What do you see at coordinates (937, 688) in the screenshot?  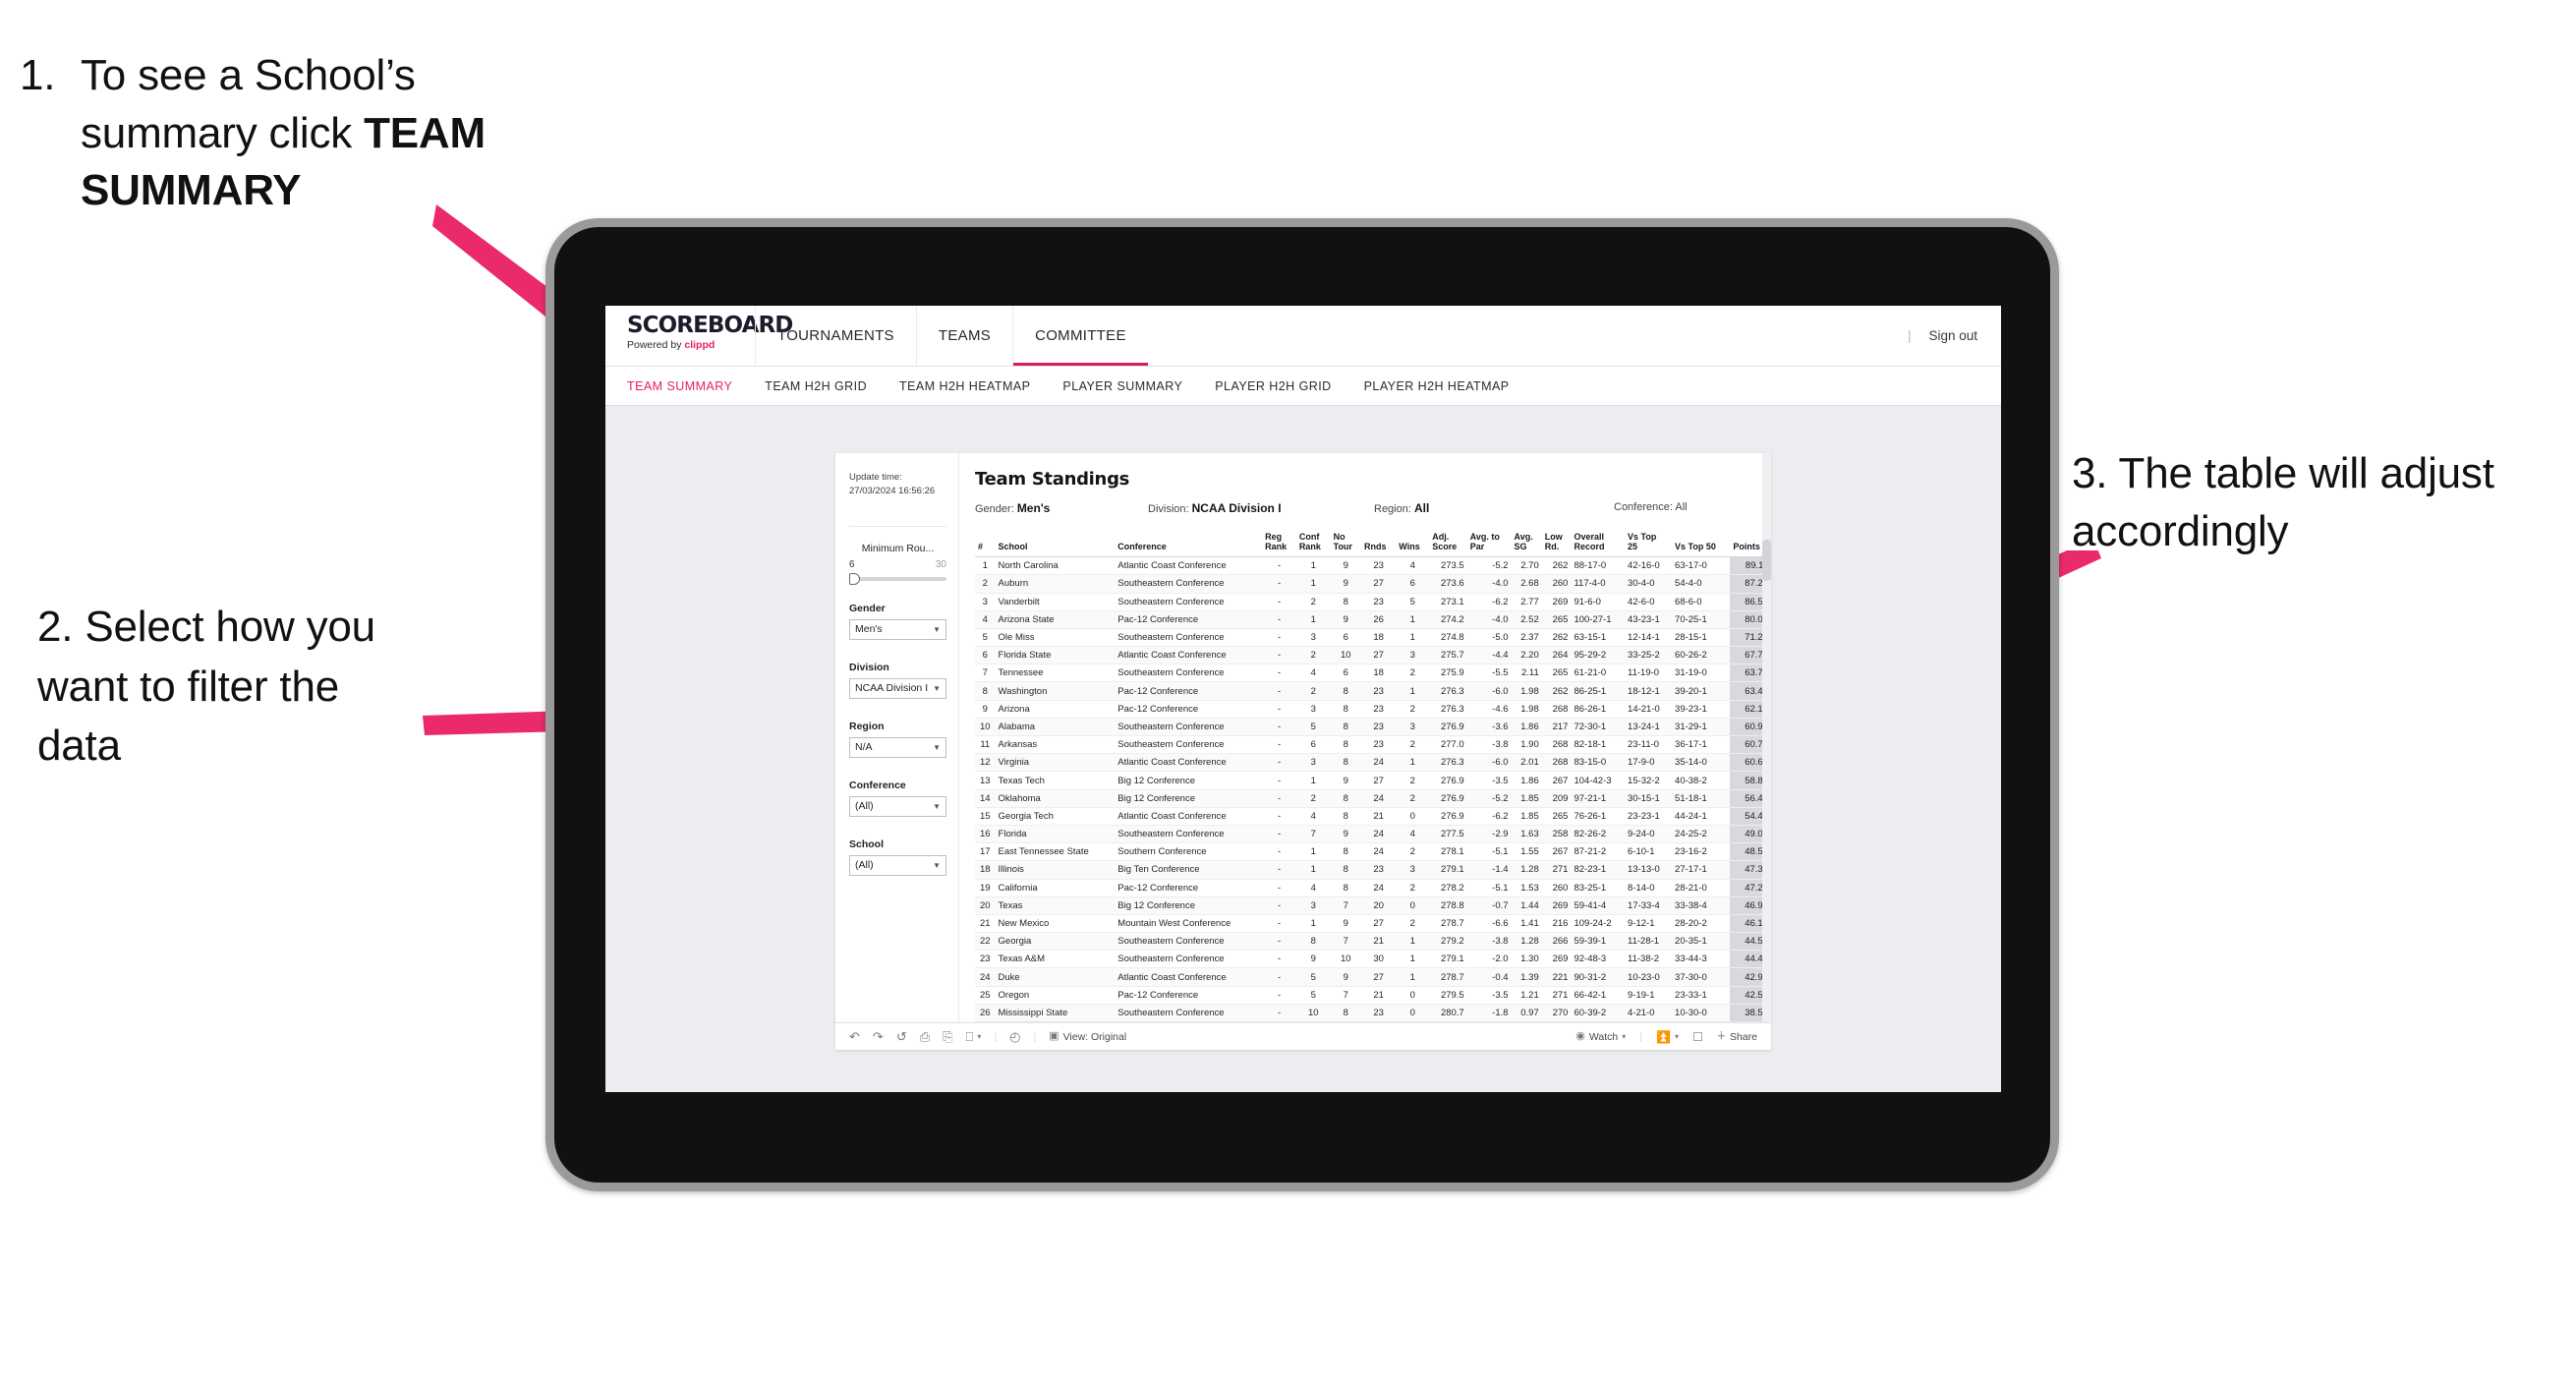 I see `chevron-down-icon: ▼` at bounding box center [937, 688].